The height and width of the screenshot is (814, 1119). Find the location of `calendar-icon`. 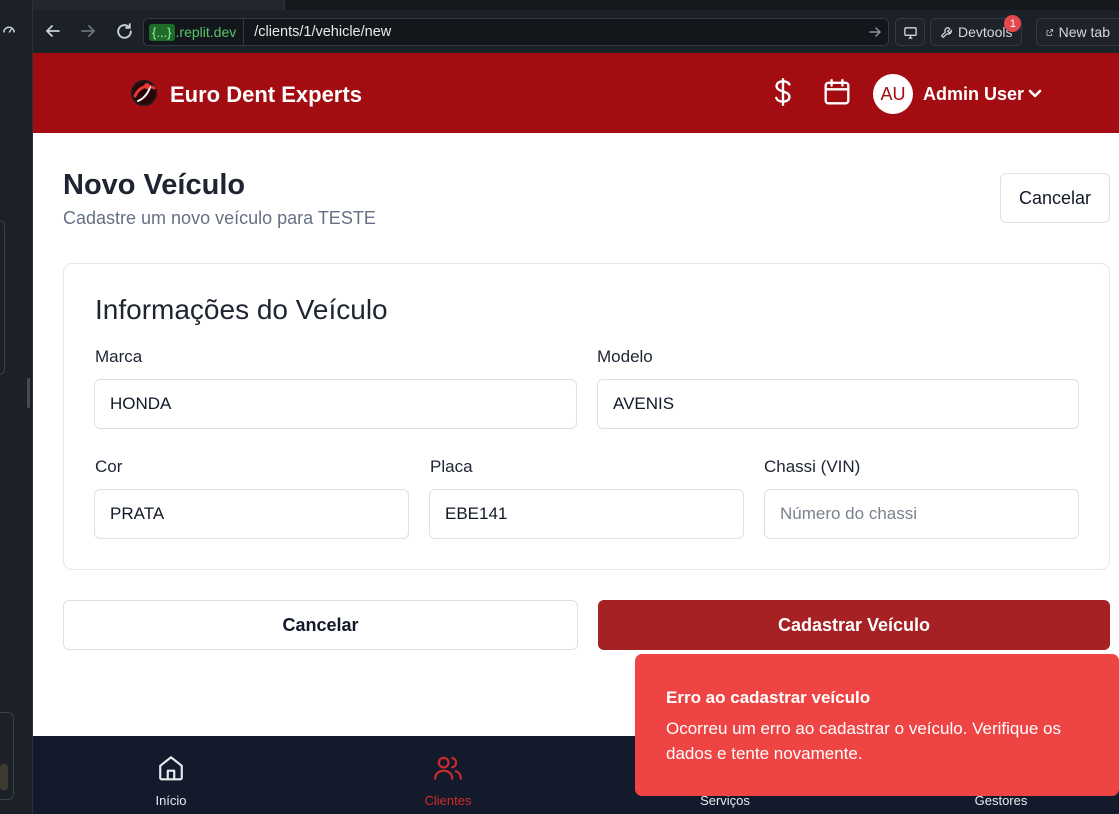

calendar-icon is located at coordinates (837, 92).